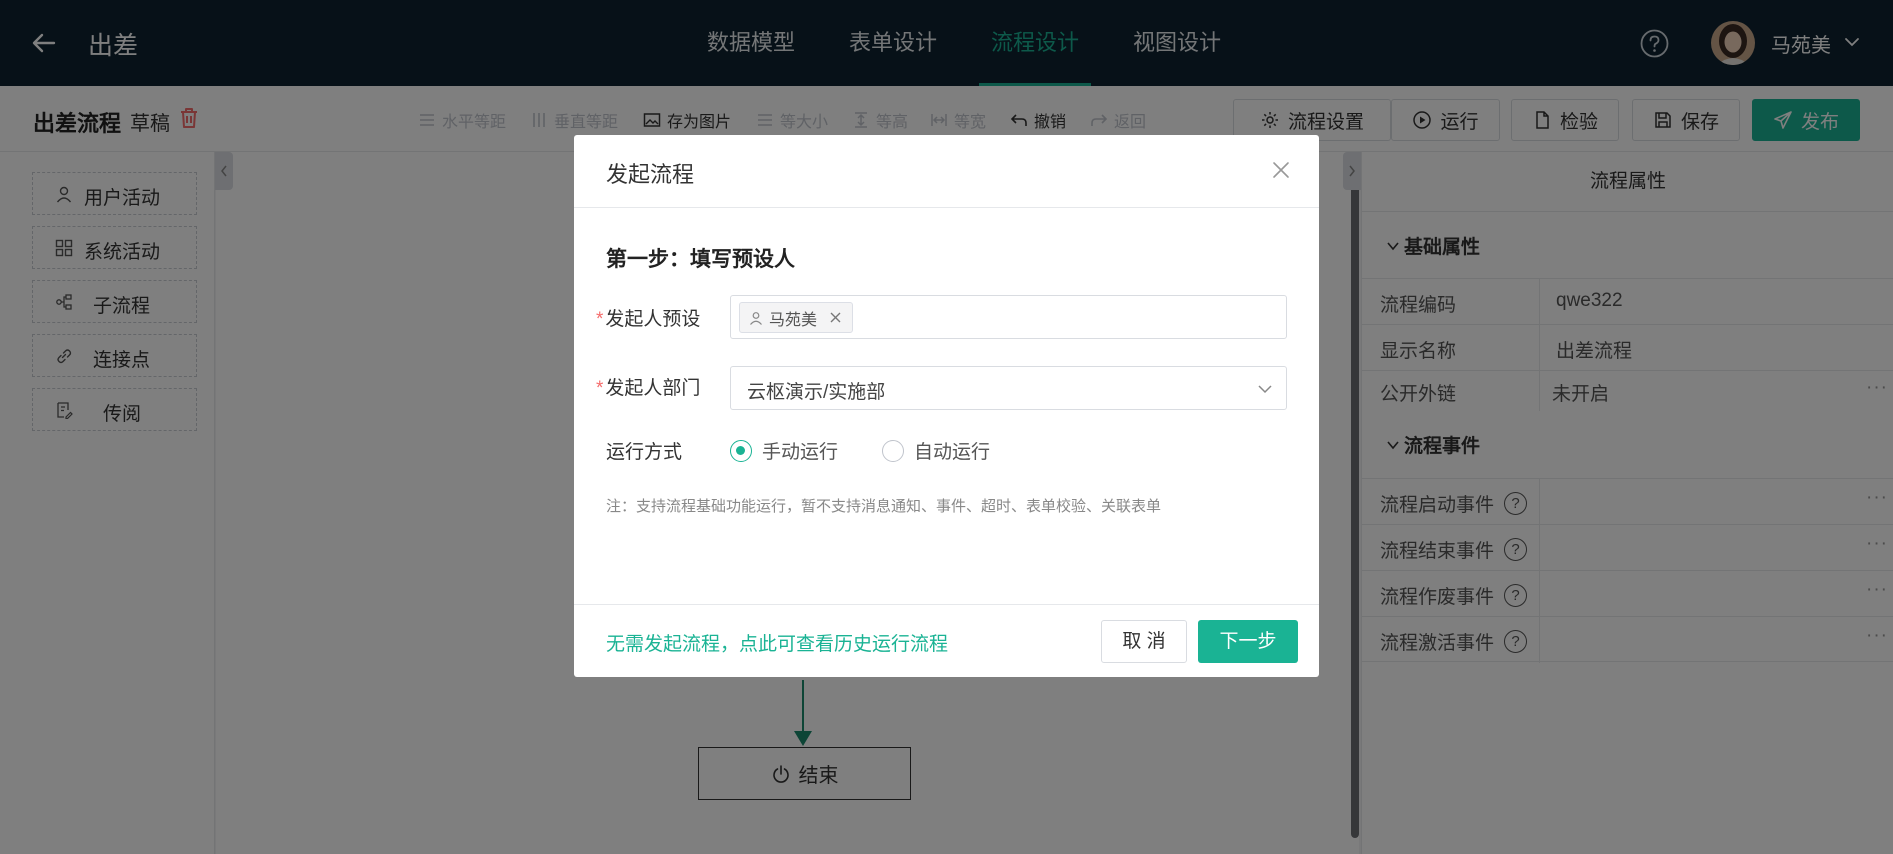 This screenshot has height=854, width=1893. Describe the element at coordinates (1265, 389) in the screenshot. I see `chevron-down-icon` at that location.